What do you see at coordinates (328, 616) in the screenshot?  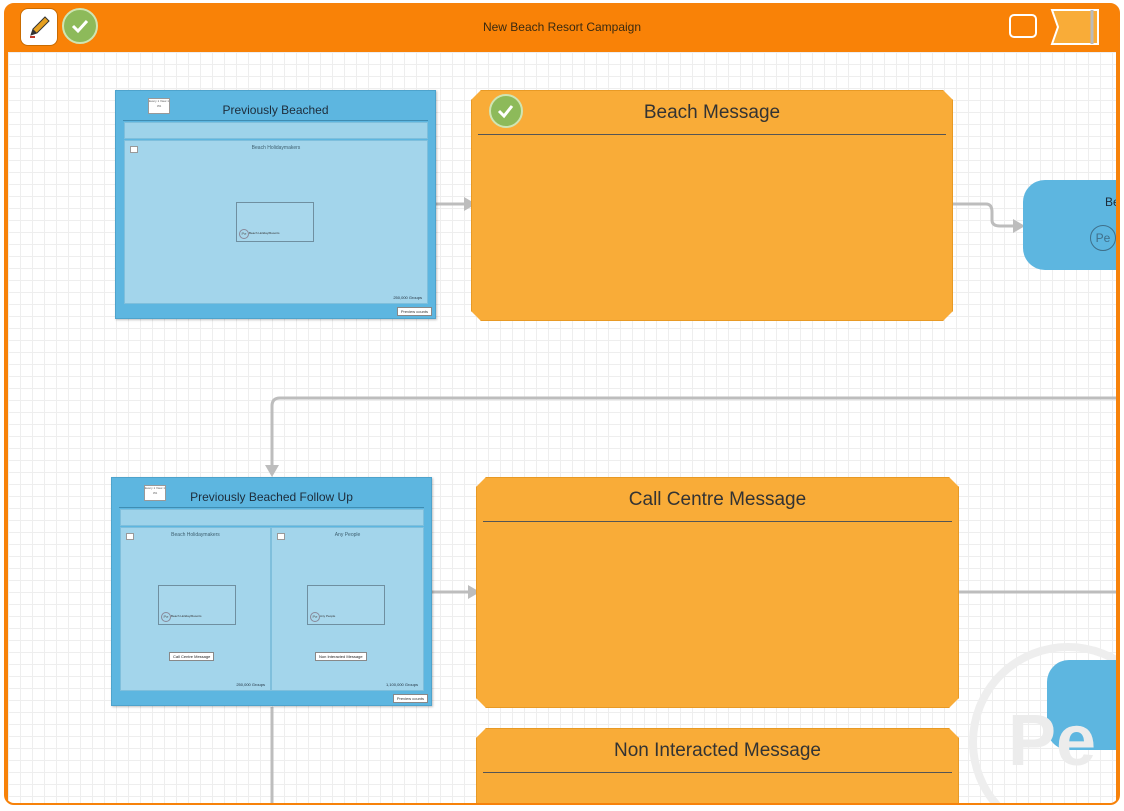 I see `audience-label: Any People` at bounding box center [328, 616].